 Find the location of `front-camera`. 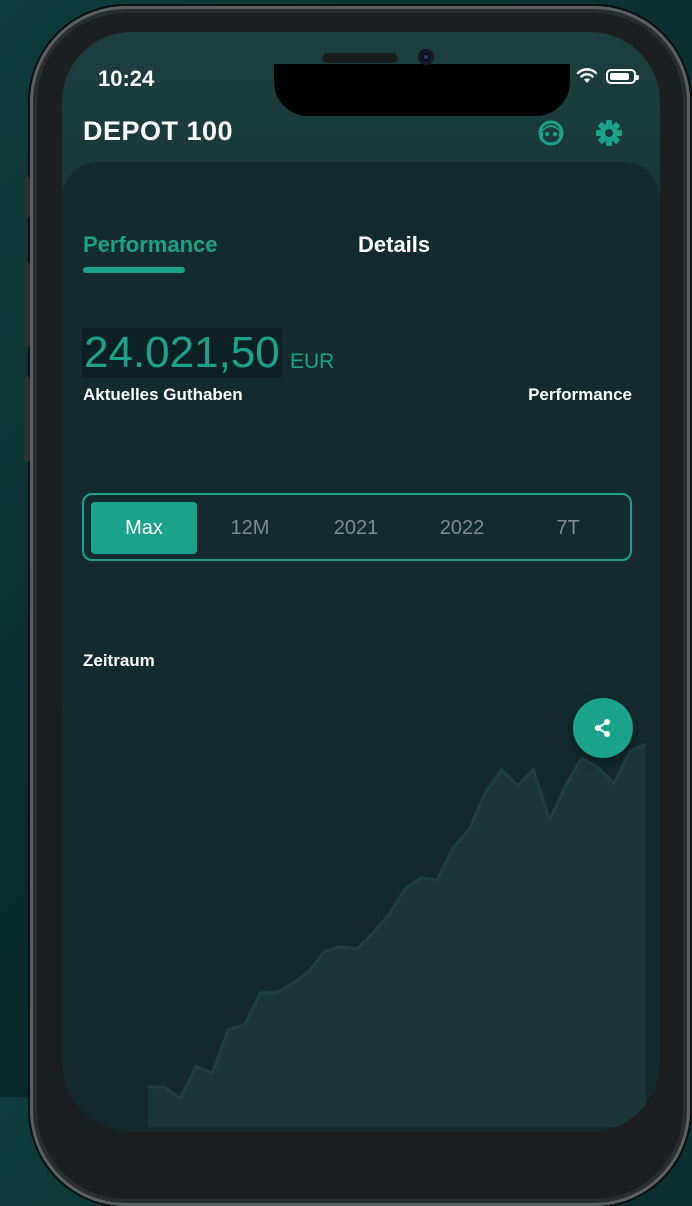

front-camera is located at coordinates (426, 57).